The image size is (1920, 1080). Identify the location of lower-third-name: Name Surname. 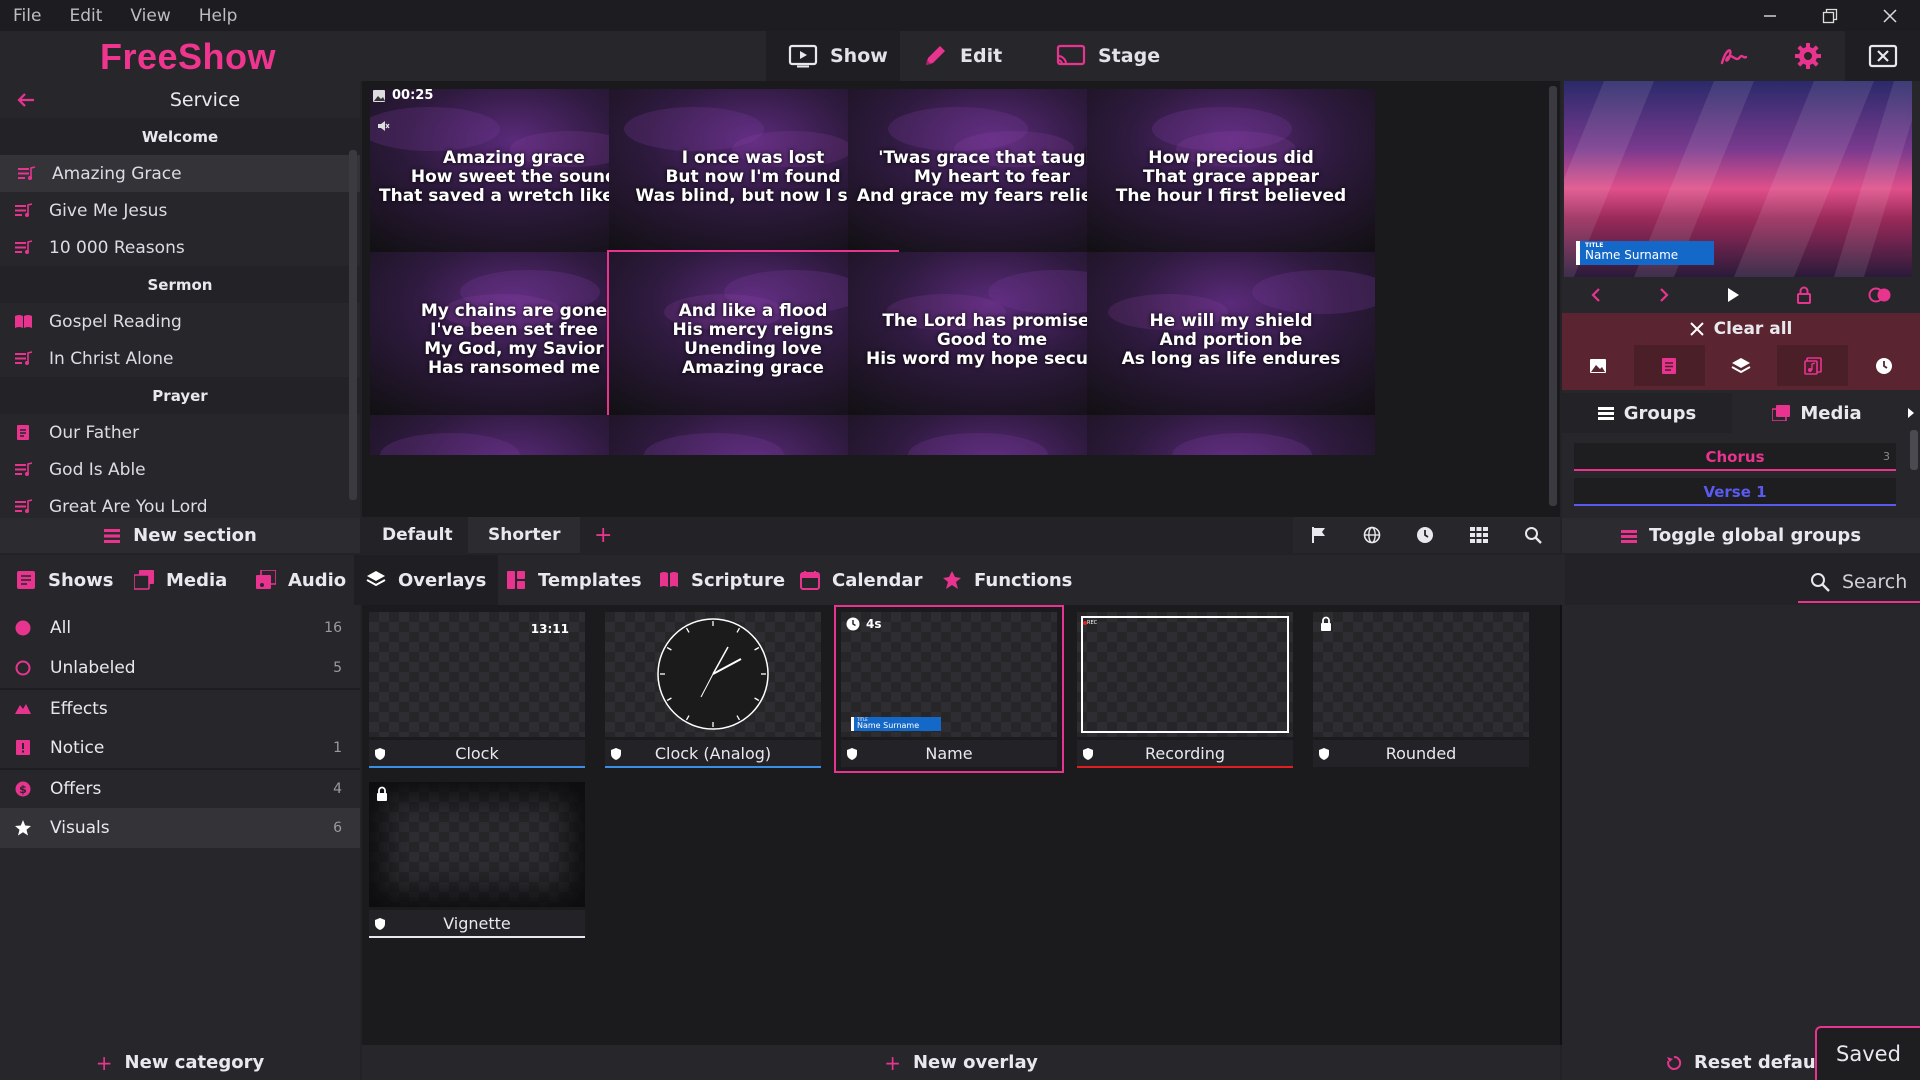
(1632, 255).